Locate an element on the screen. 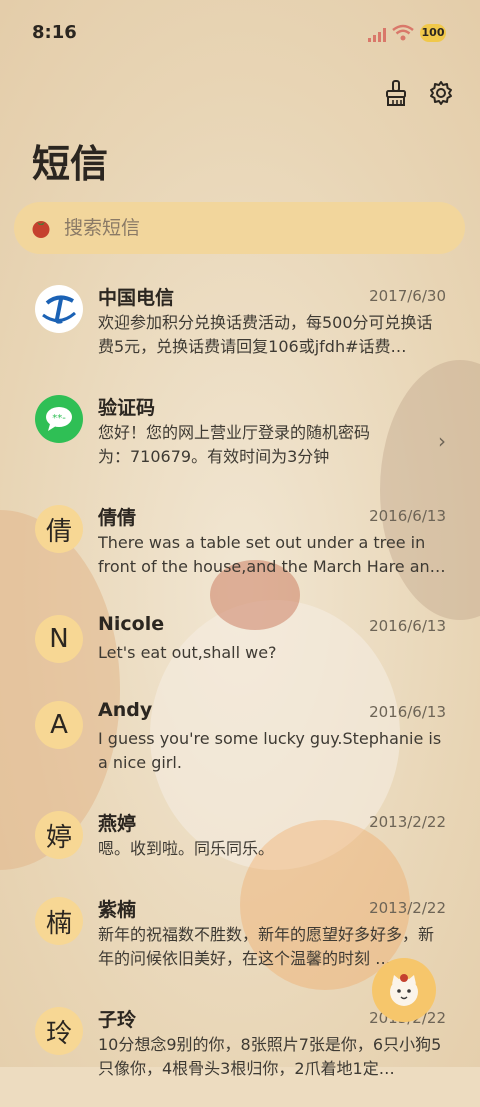 The height and width of the screenshot is (1107, 480). message-preview: 您好！您的网上营业厅登录的随机密码为：710679。有效时间为3分钟 is located at coordinates (234, 444).